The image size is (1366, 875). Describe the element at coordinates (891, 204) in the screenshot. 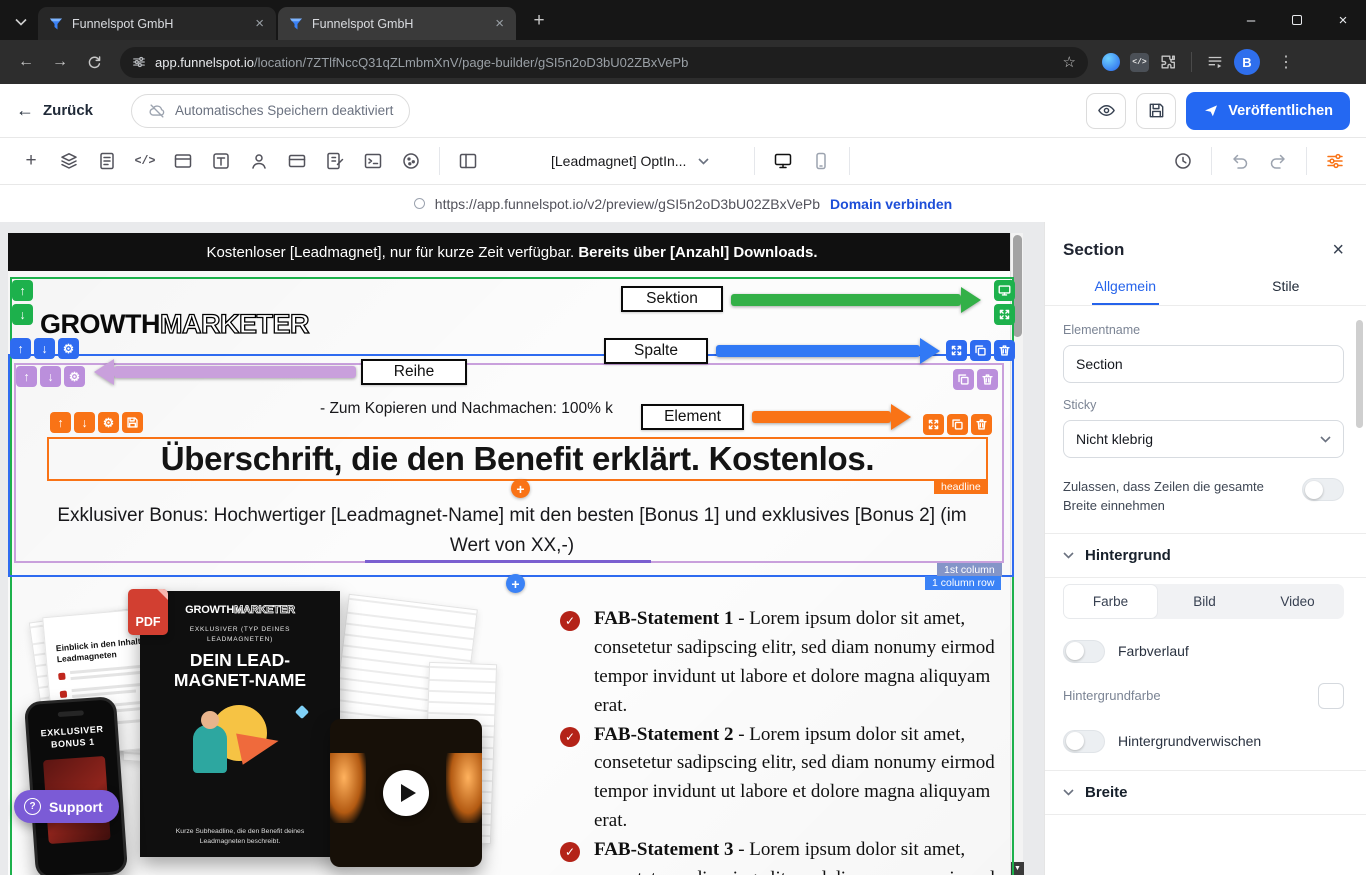

I see `connect-domain-link: Domain verbinden` at that location.